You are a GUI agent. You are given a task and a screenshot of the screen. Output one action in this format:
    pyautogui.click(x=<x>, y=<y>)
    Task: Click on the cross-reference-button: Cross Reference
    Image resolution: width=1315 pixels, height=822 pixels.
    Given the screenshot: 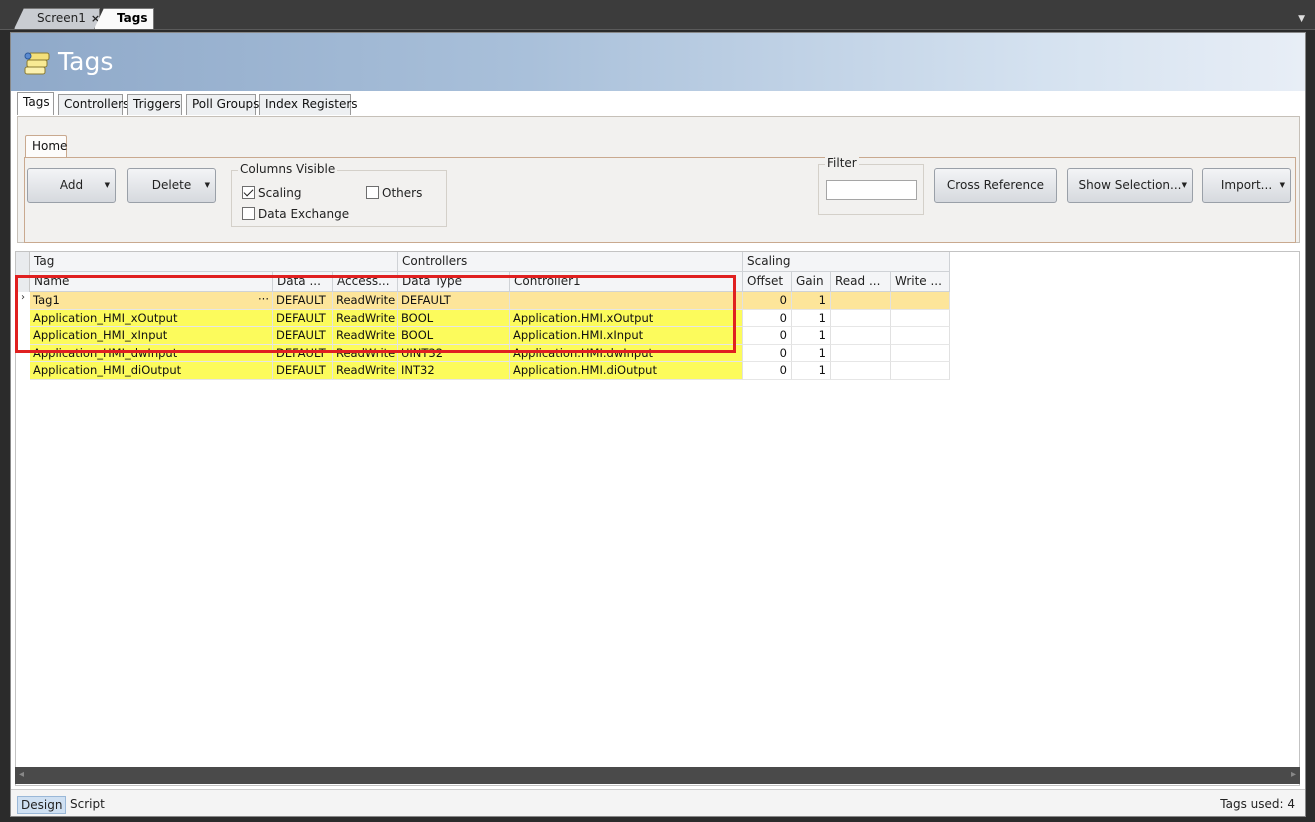 What is the action you would take?
    pyautogui.click(x=995, y=185)
    